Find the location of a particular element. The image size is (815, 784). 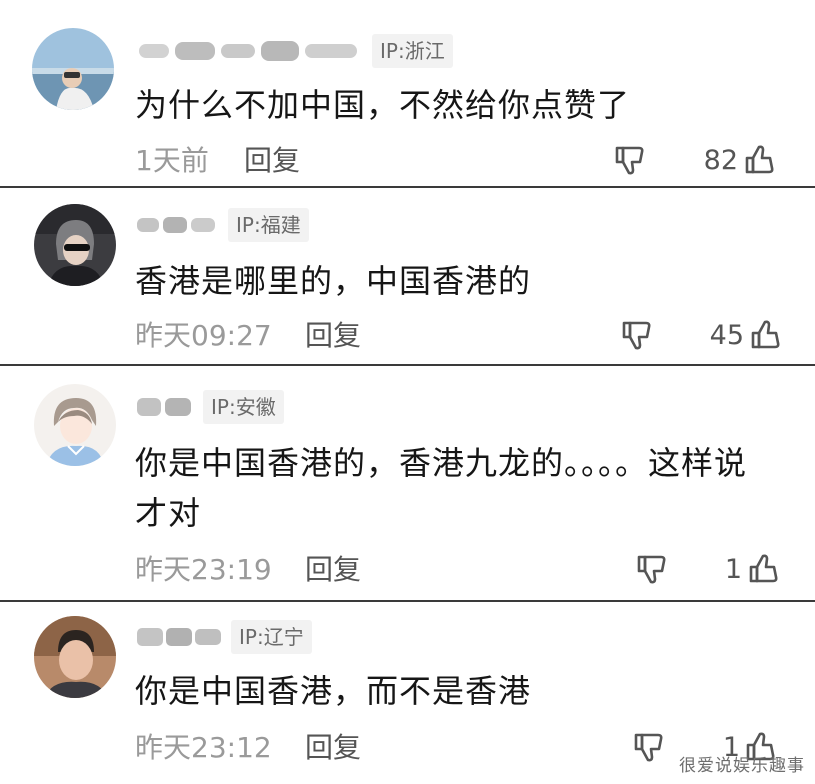

avatar-photo-woman-icon is located at coordinates (75, 245).